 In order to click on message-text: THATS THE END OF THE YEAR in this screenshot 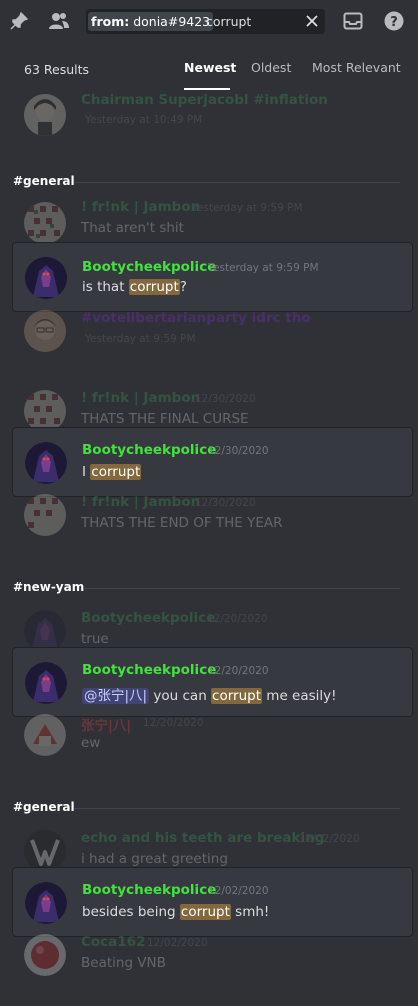, I will do `click(182, 523)`.